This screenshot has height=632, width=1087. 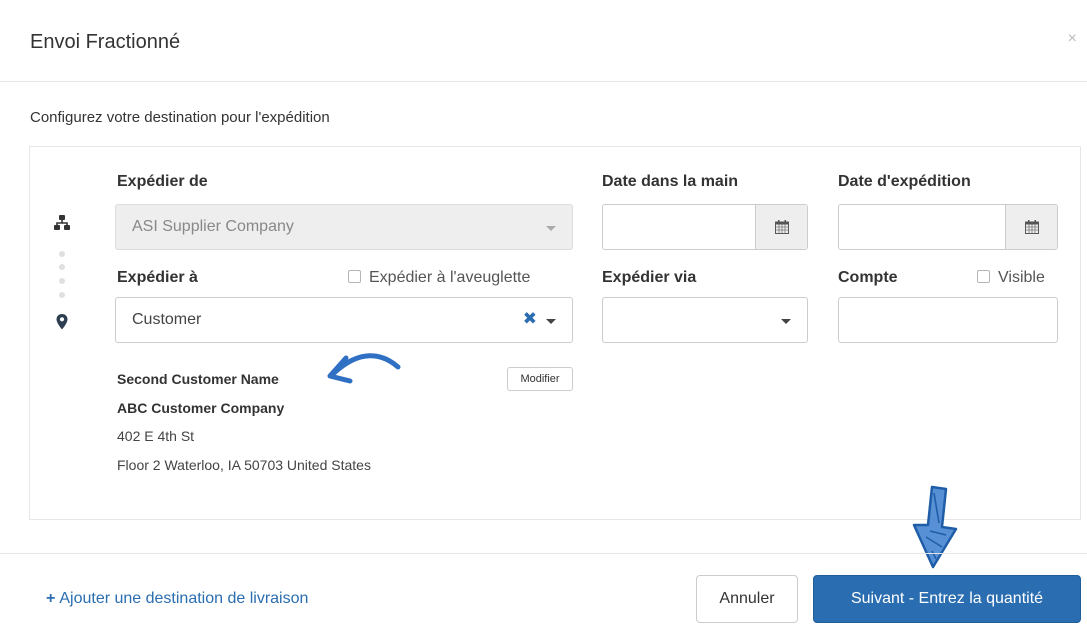 I want to click on account-input, so click(x=948, y=320).